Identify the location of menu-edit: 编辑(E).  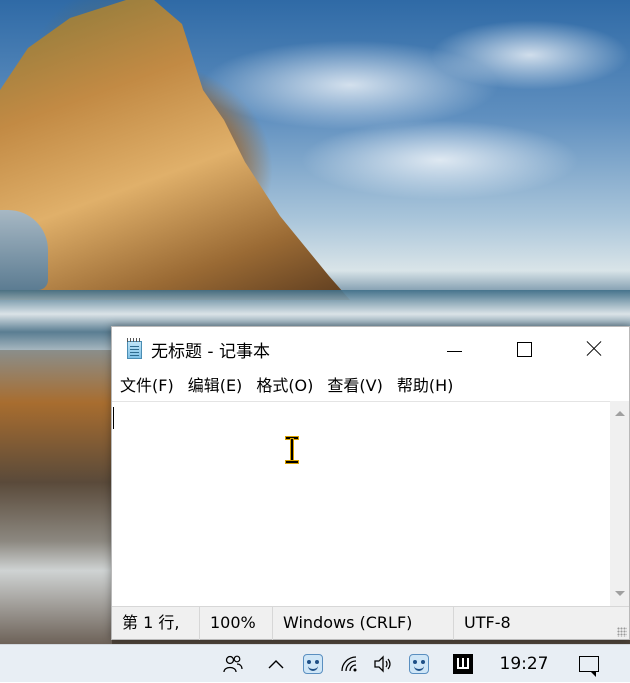
(215, 386).